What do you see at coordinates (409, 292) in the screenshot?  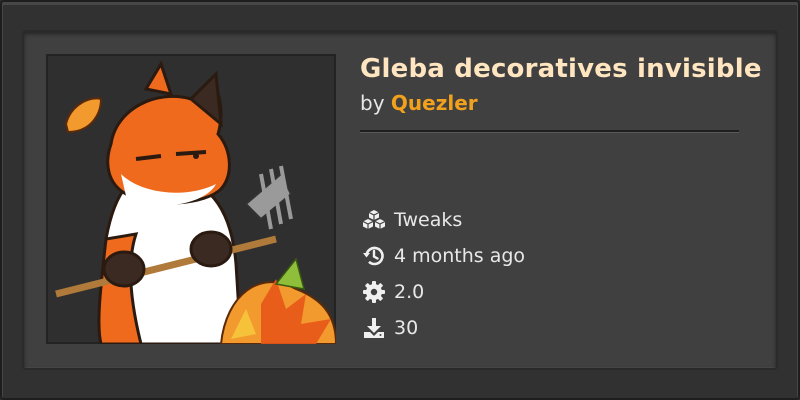 I see `version-text: 2.0` at bounding box center [409, 292].